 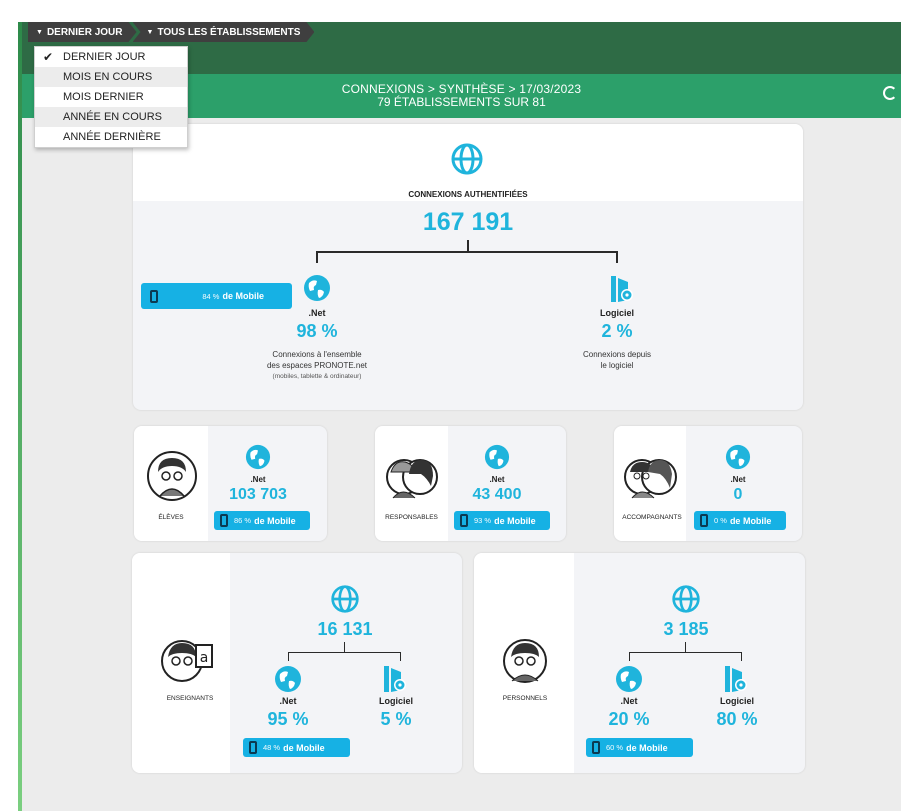 I want to click on group-mobile-badge: 0 % de Mobile, so click(x=740, y=520).